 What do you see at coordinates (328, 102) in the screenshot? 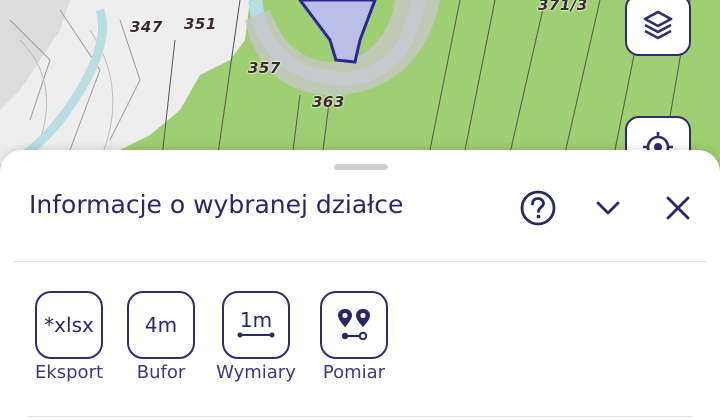
I see `parcel-label: 363` at bounding box center [328, 102].